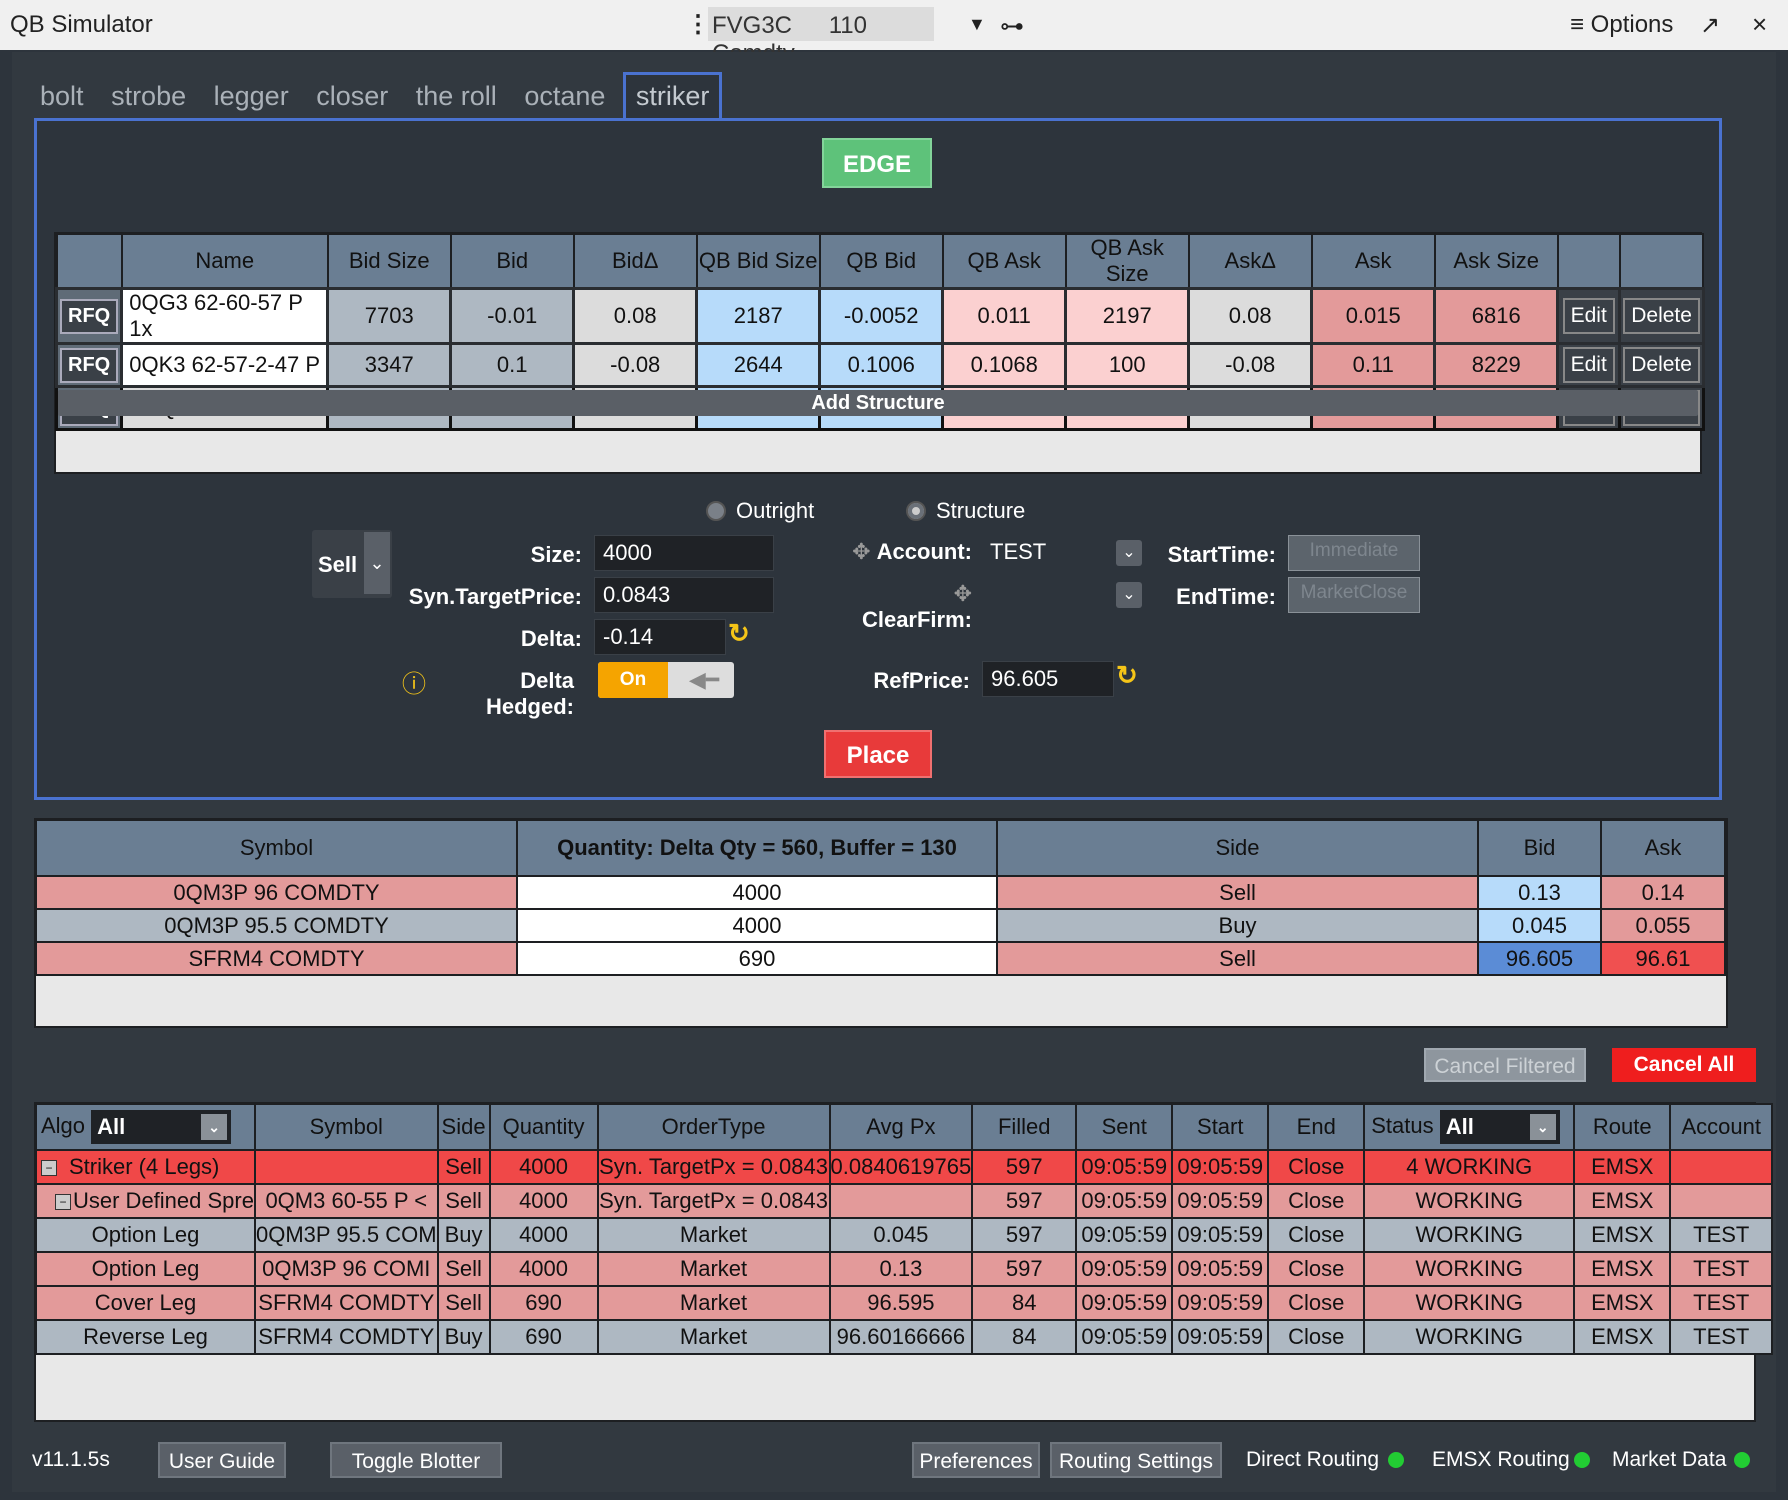 Image resolution: width=1788 pixels, height=1500 pixels. I want to click on options-menu: ≡ Options, so click(1621, 25).